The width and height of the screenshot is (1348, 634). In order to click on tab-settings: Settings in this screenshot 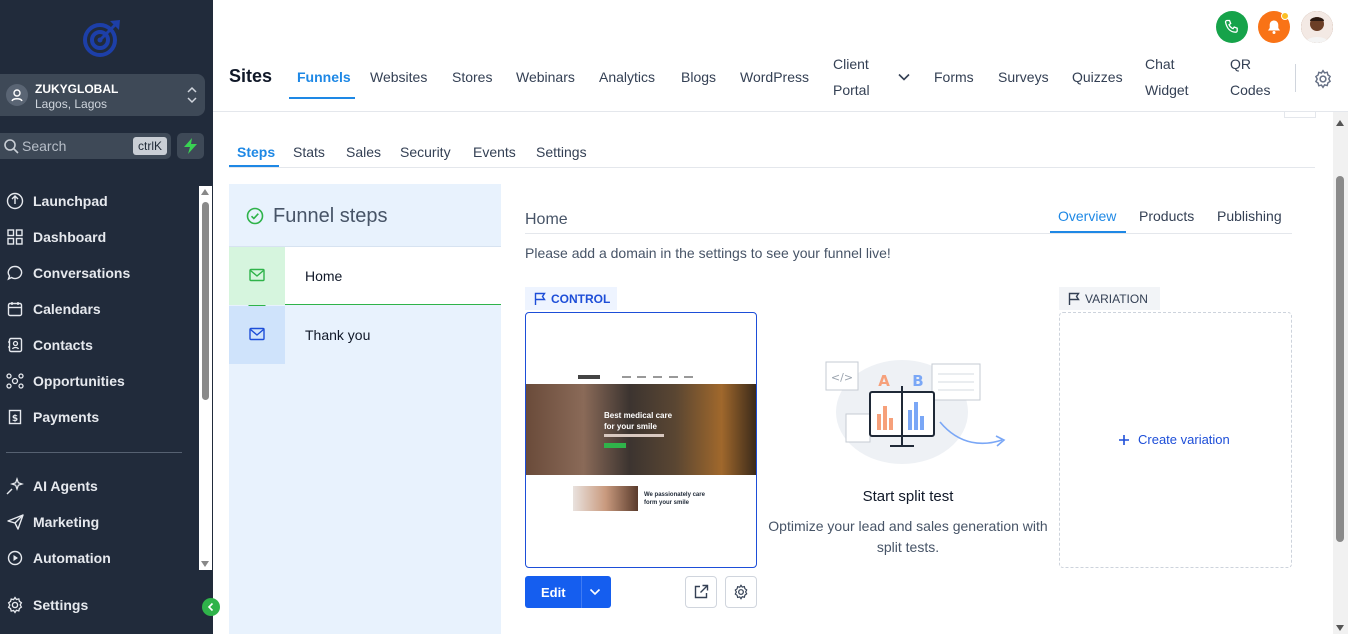, I will do `click(561, 152)`.